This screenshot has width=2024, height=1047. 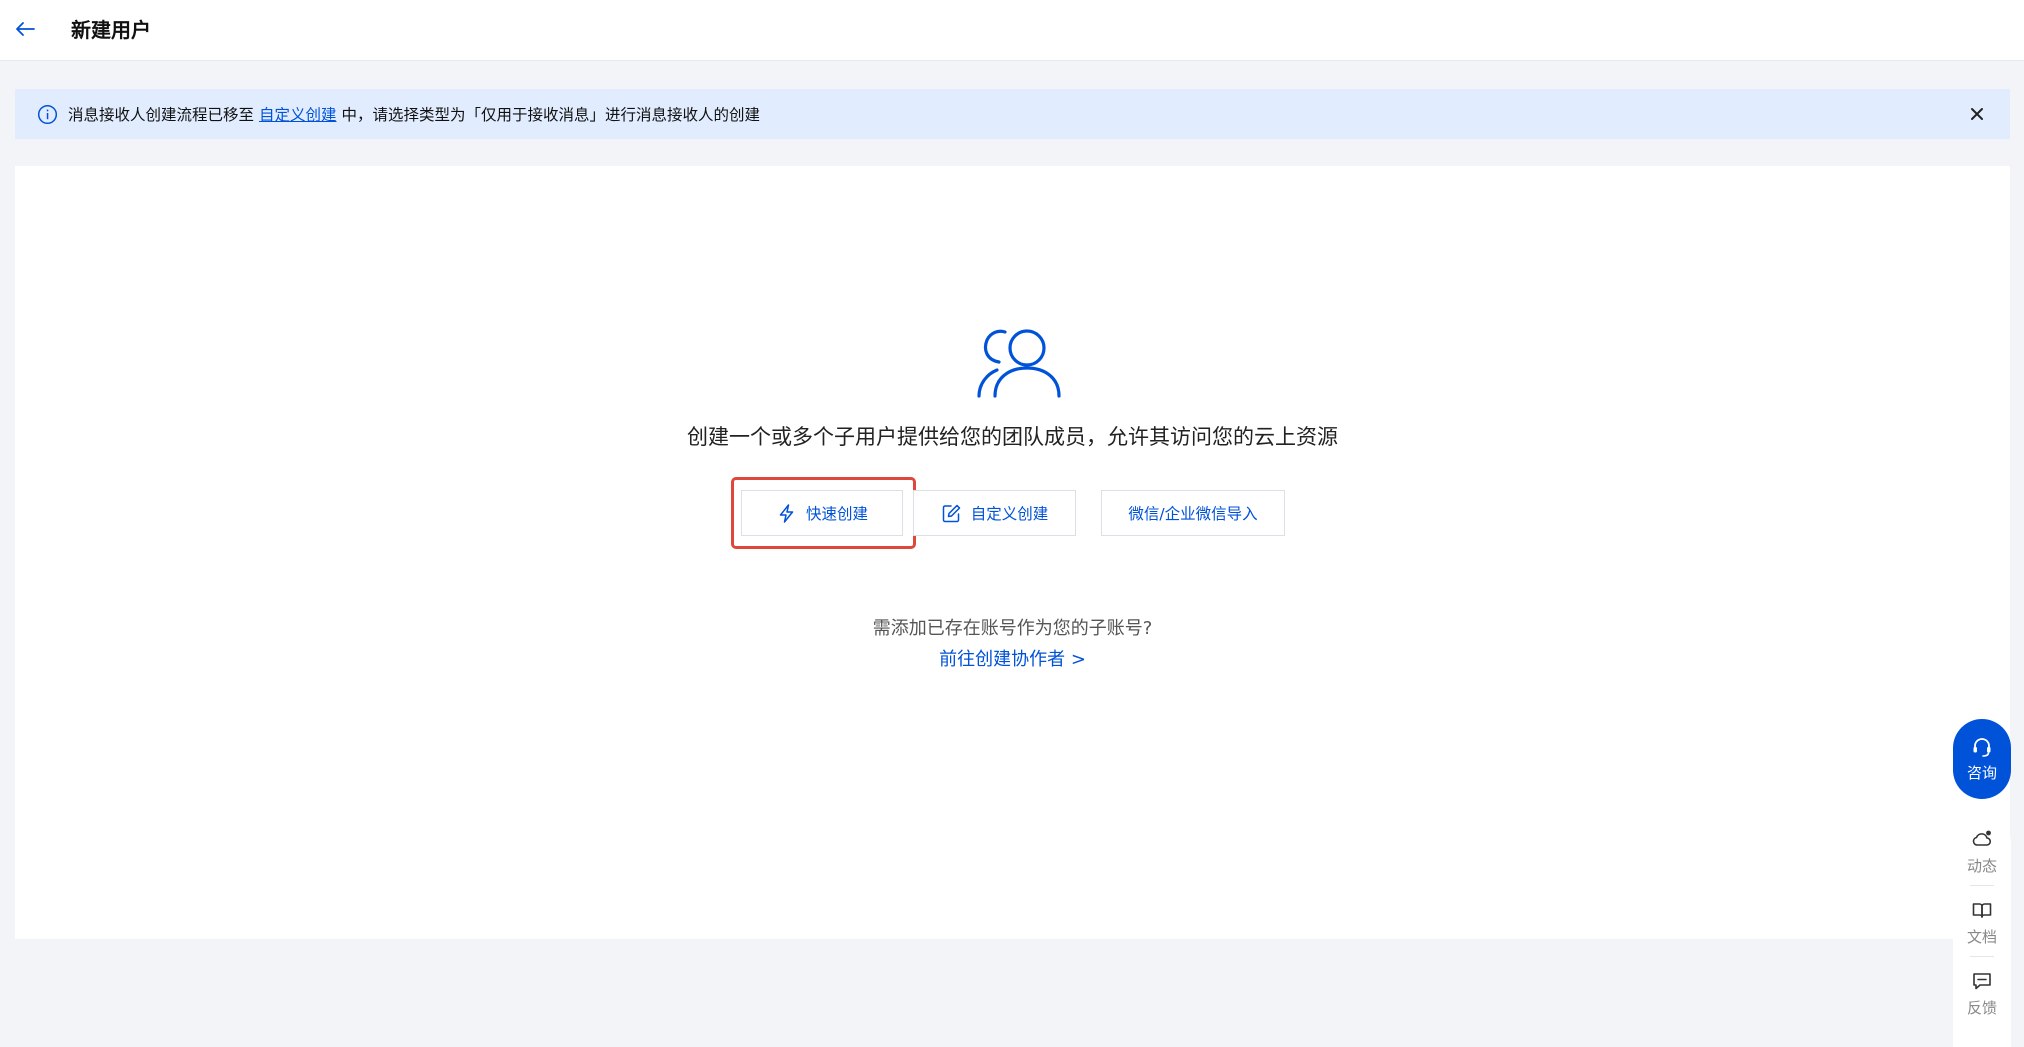 I want to click on headline: 创建一个或多个子用户提供给您的团队成员，允许其访问您的云上资源, so click(x=1012, y=437).